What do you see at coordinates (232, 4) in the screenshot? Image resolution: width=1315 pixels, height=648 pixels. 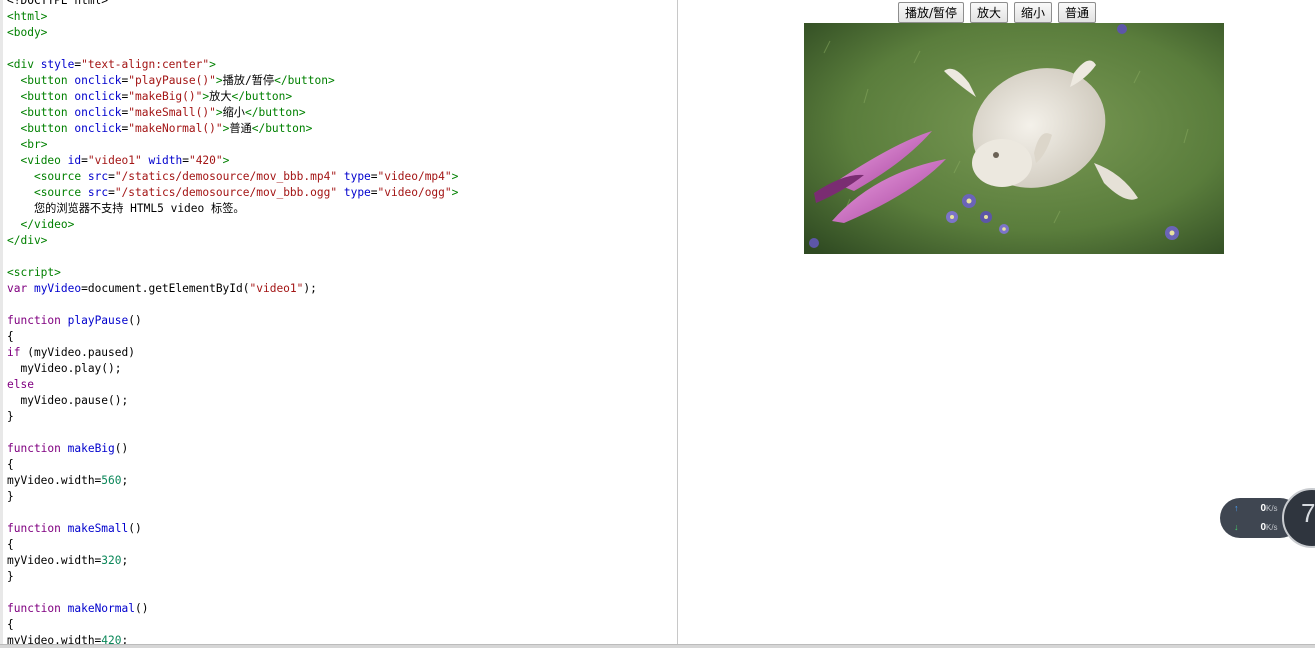 I see `code-line: <!DOCTYPE html>` at bounding box center [232, 4].